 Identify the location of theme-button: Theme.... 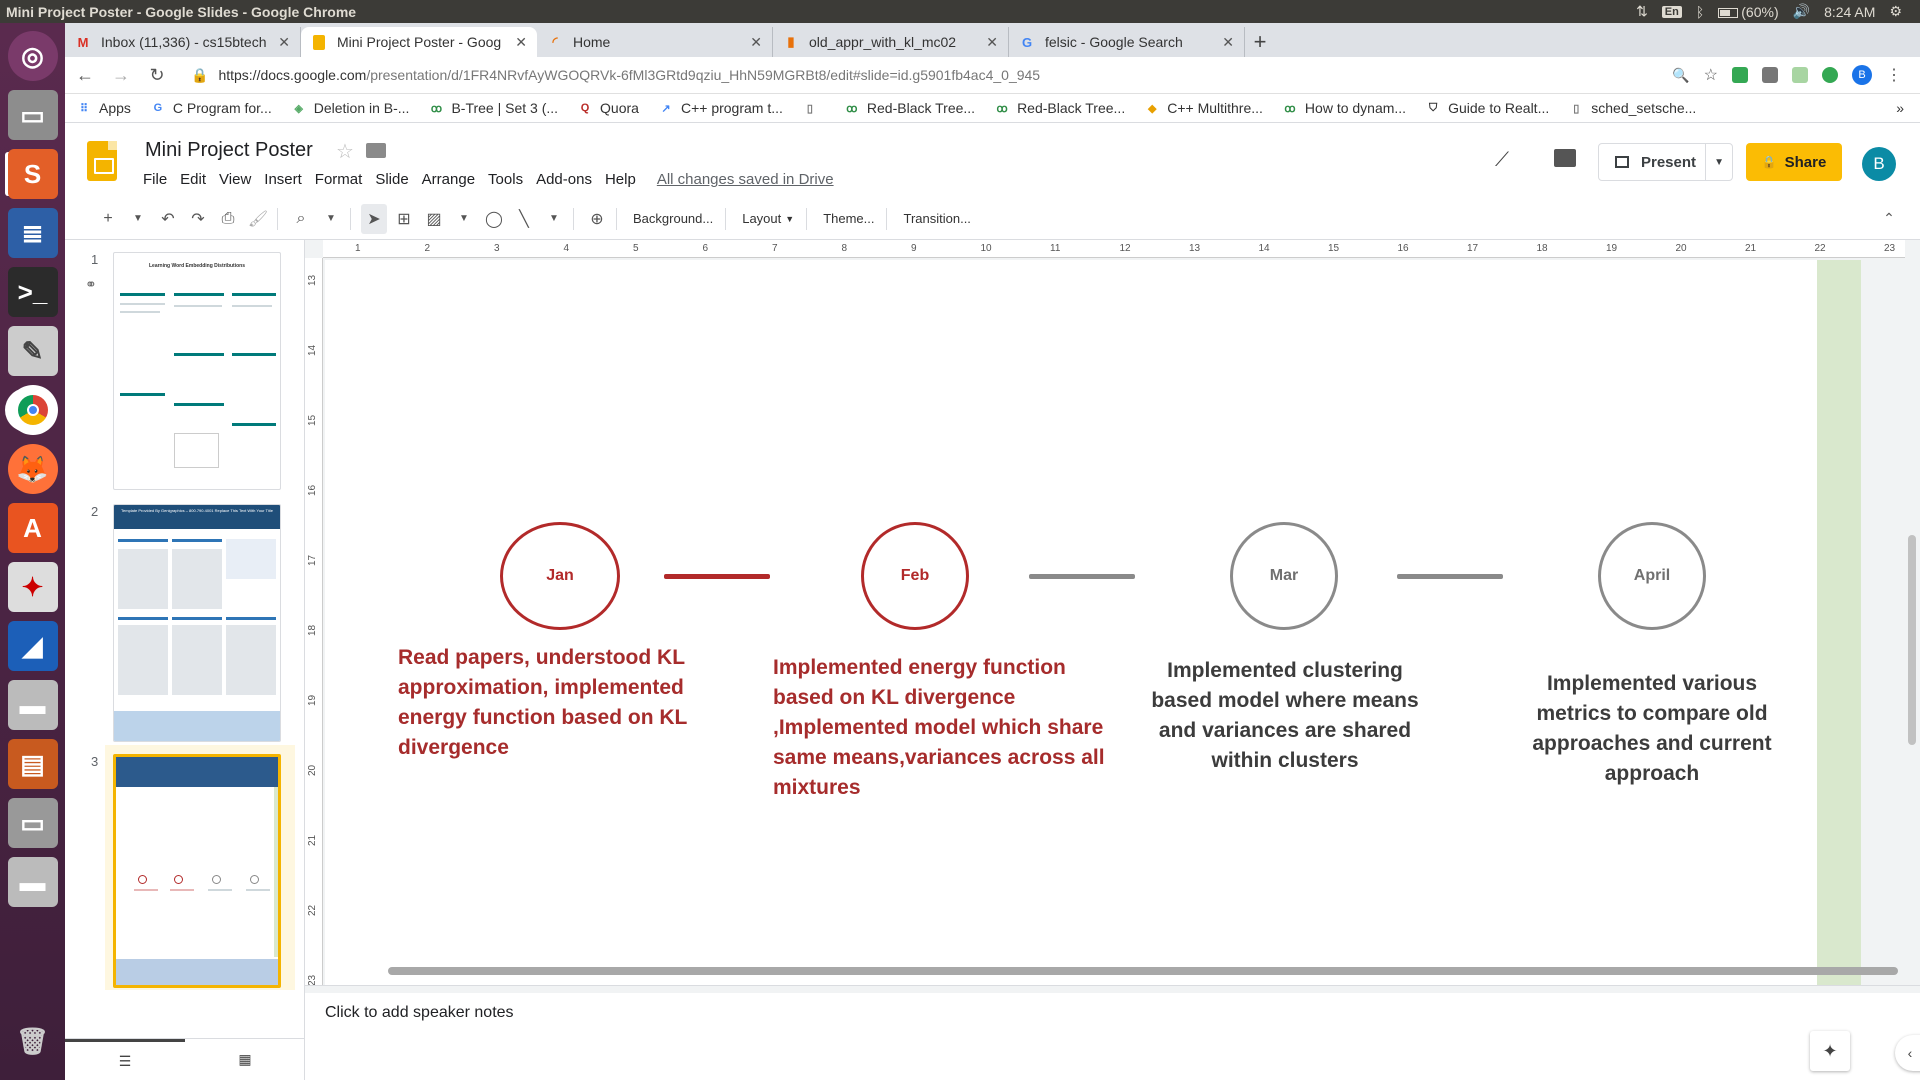
(848, 218).